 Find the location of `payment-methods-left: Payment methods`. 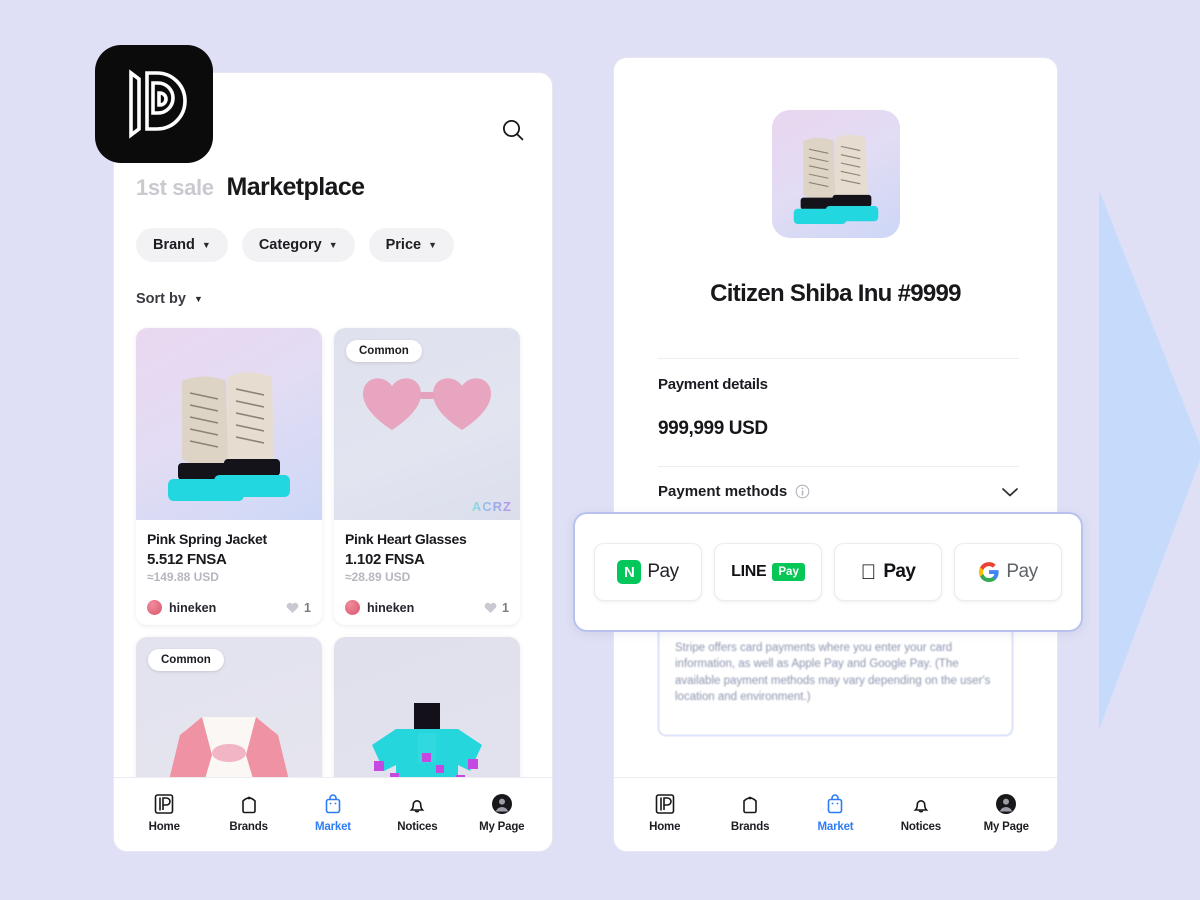

payment-methods-left: Payment methods is located at coordinates (734, 491).